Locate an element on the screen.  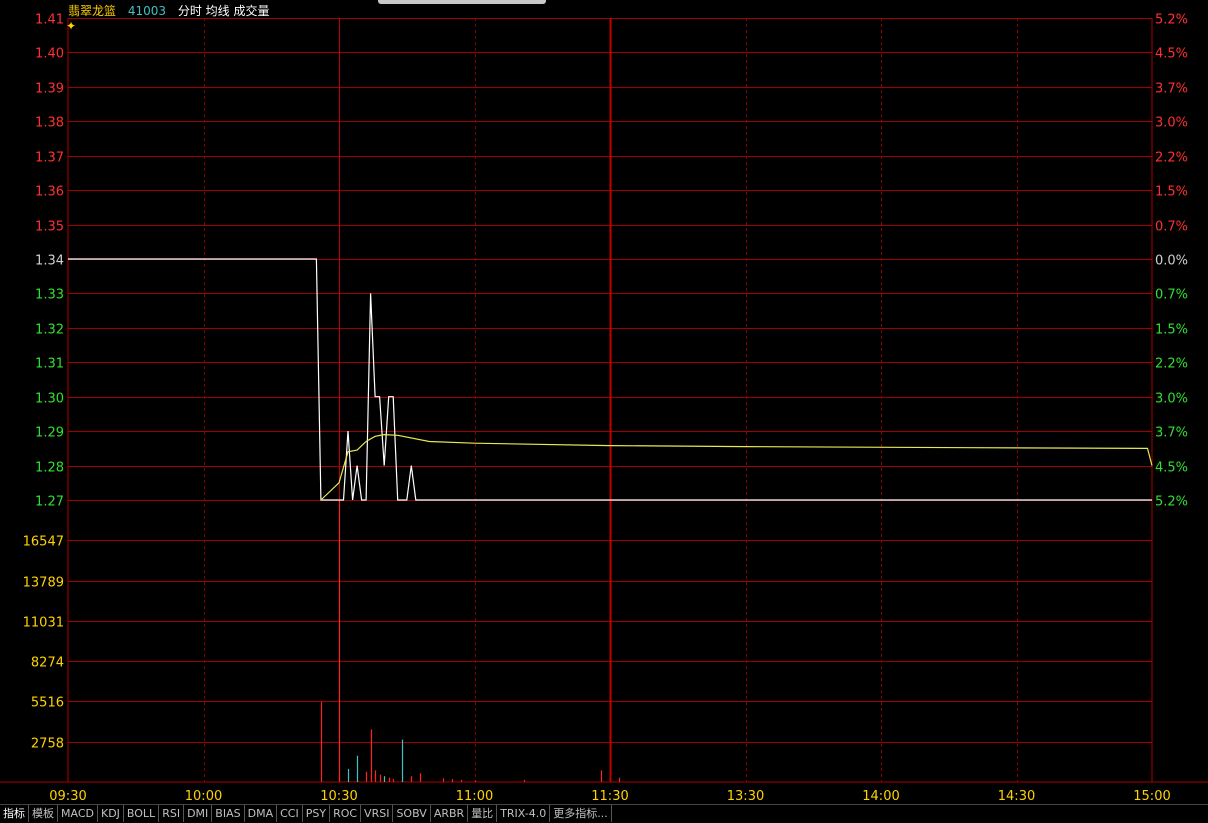
price-tick-label: 1.37 is located at coordinates (49, 158).